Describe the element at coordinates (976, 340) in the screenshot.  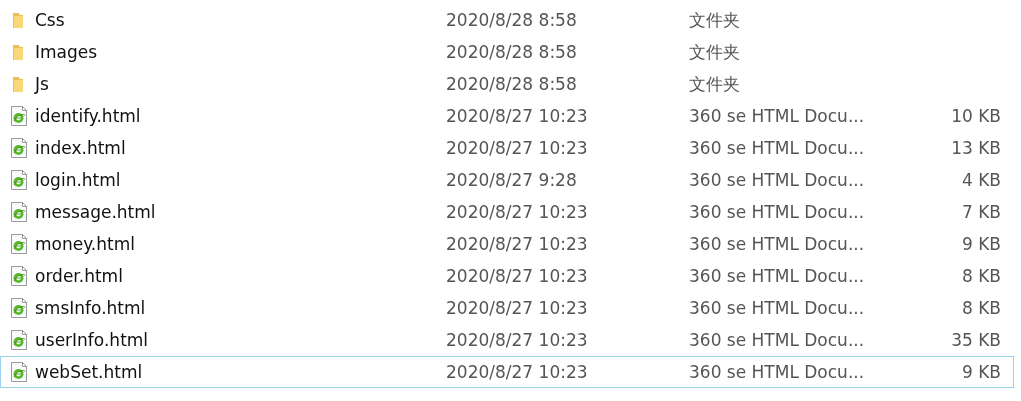
I see `file-size: 35 KB` at that location.